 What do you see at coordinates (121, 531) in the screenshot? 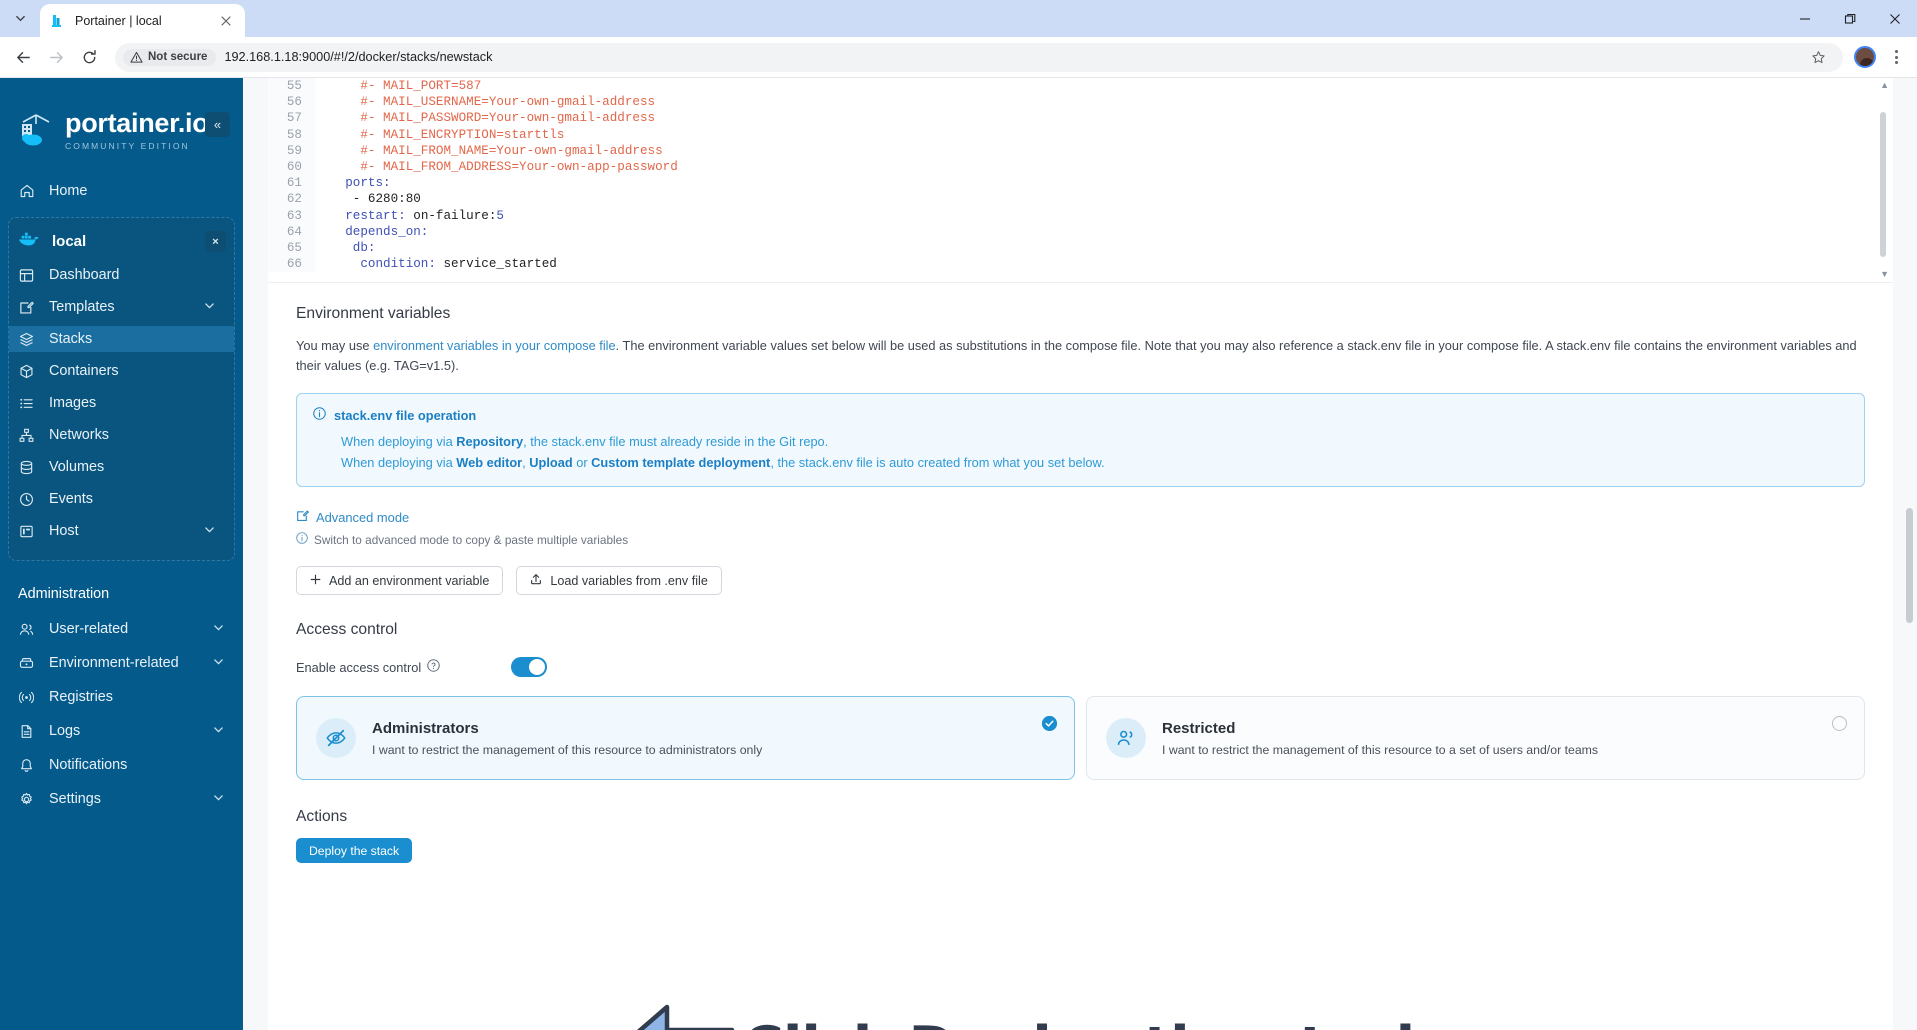
I see `sidebar-item-host: Host` at bounding box center [121, 531].